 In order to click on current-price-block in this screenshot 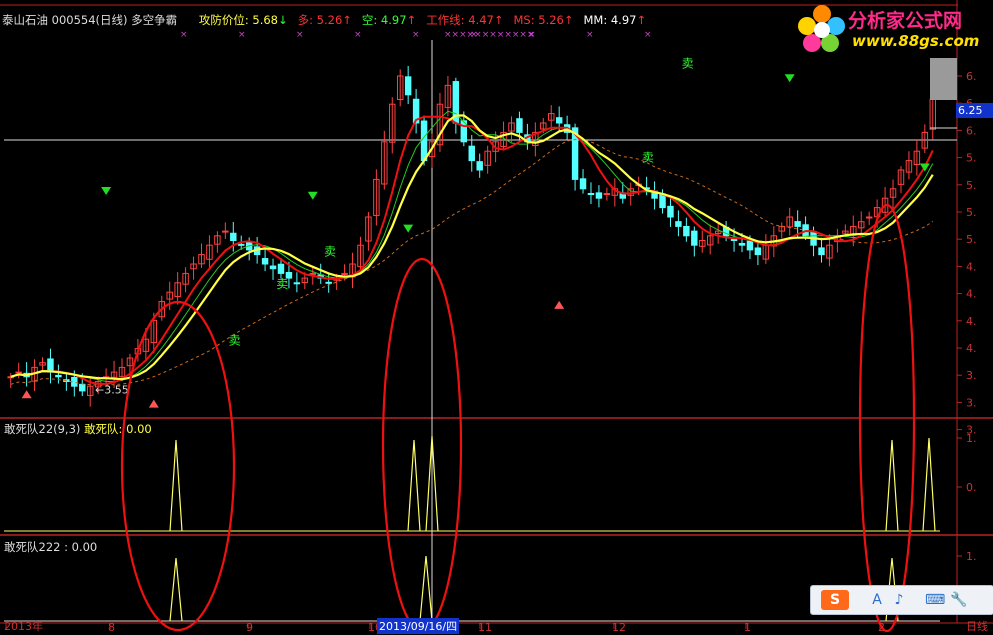, I will do `click(943, 79)`.